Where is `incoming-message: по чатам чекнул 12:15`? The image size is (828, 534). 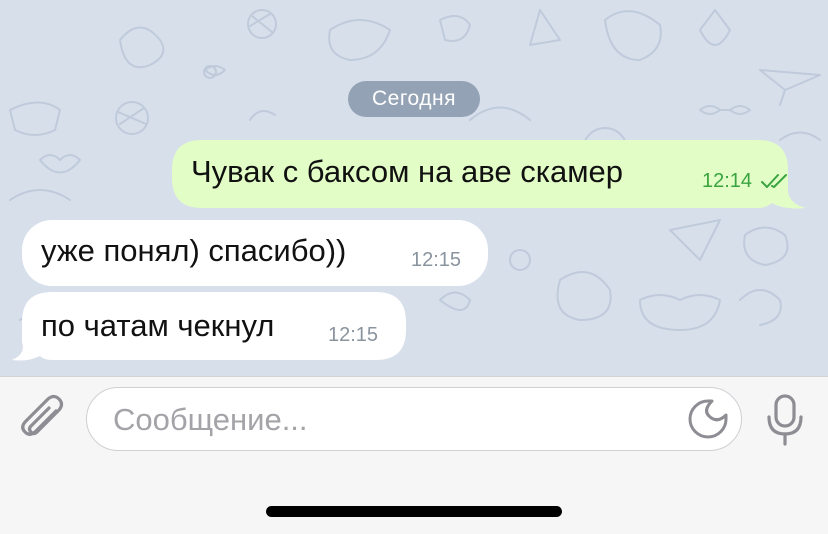 incoming-message: по чатам чекнул 12:15 is located at coordinates (209, 327).